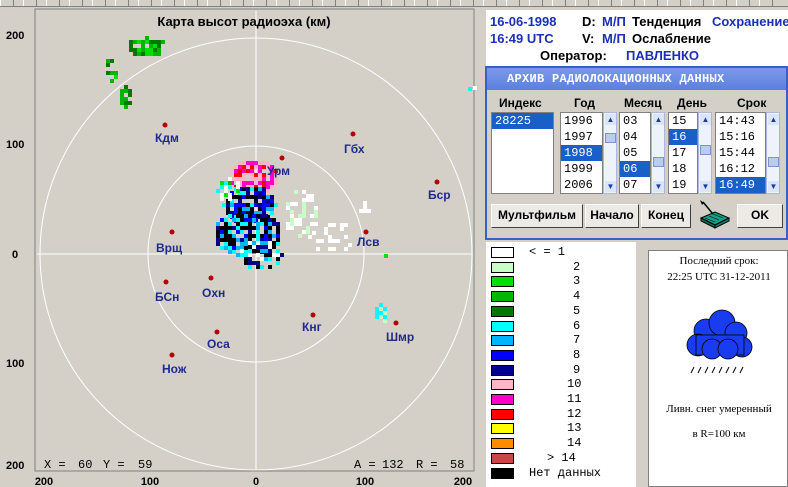  I want to click on city-label: Врщ, so click(169, 248).